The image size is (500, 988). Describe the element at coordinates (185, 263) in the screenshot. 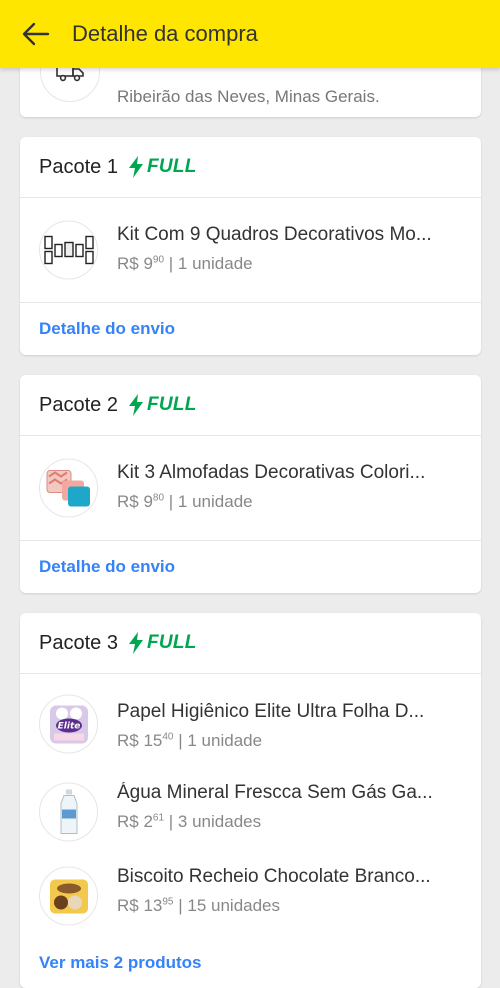

I see `item-price-qty: R$ 990 | 1 unidade` at that location.